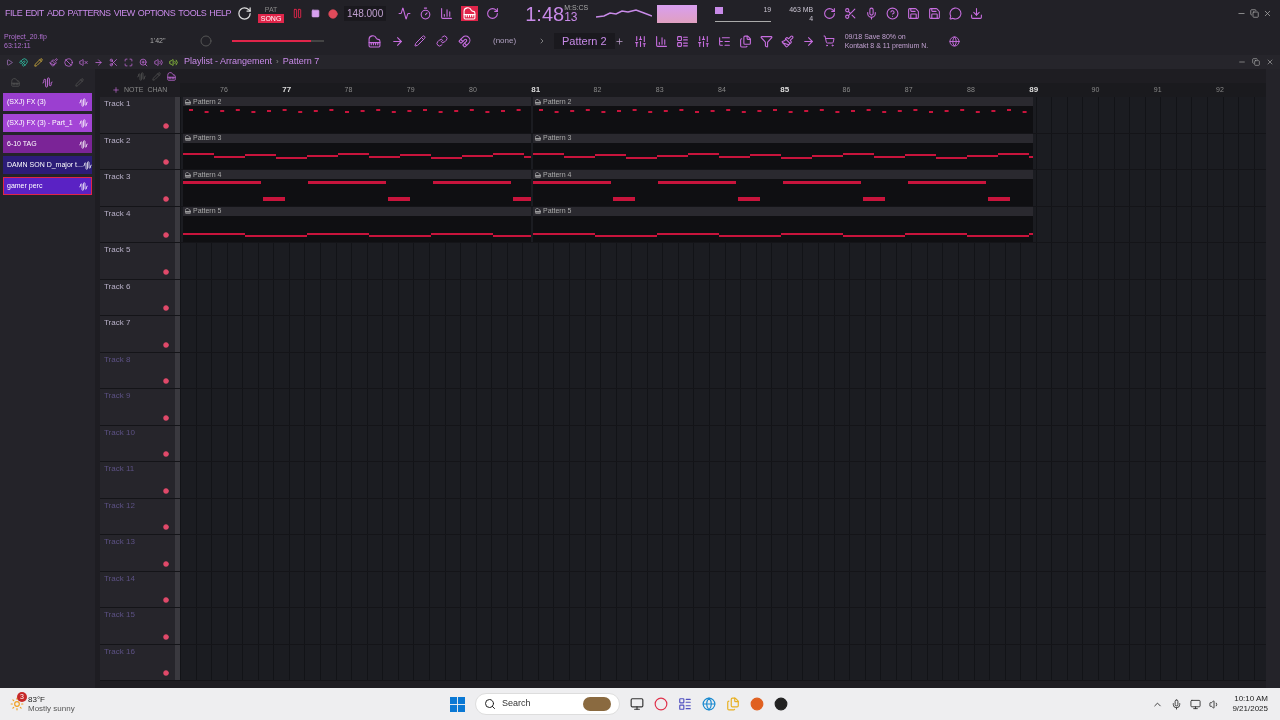 The height and width of the screenshot is (720, 1280). I want to click on arrow-icon, so click(397, 41).